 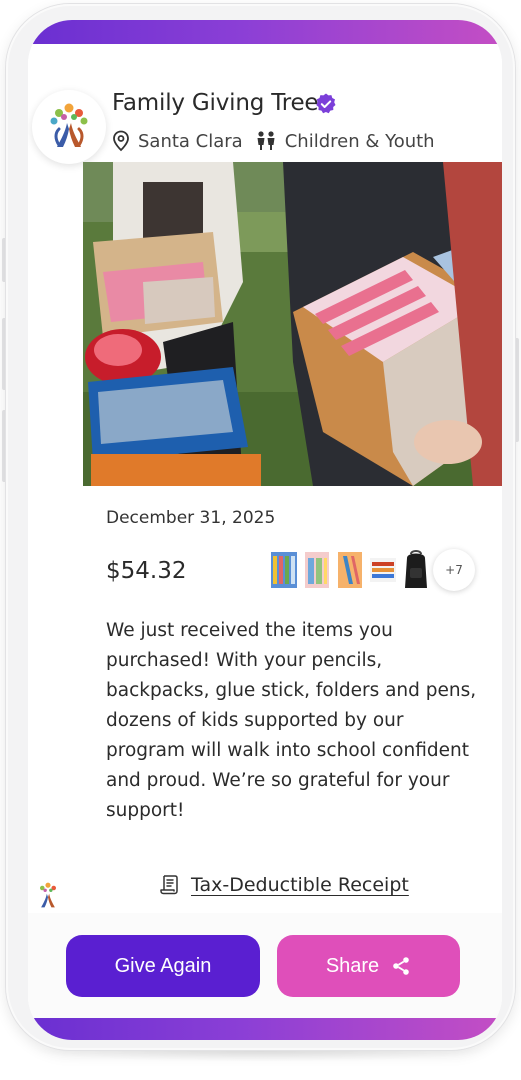 I want to click on tax-receipt-link: Tax-Deductible Receipt, so click(x=284, y=885).